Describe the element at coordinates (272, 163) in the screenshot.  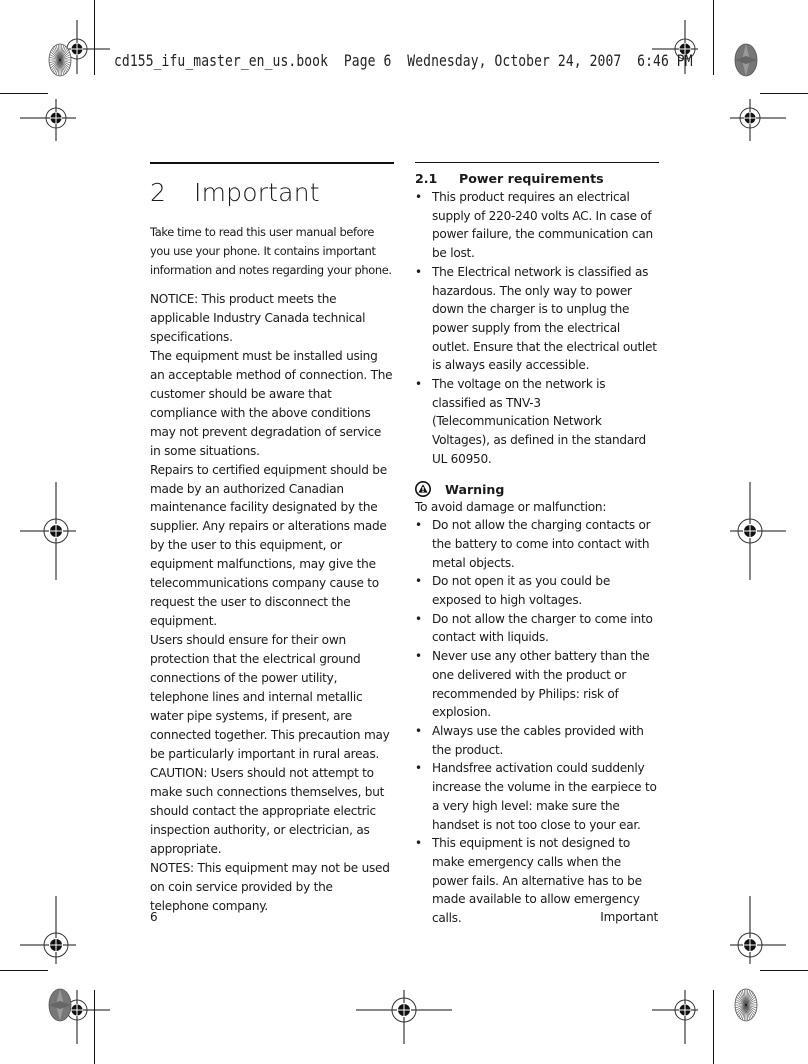
I see `chapter-rule` at that location.